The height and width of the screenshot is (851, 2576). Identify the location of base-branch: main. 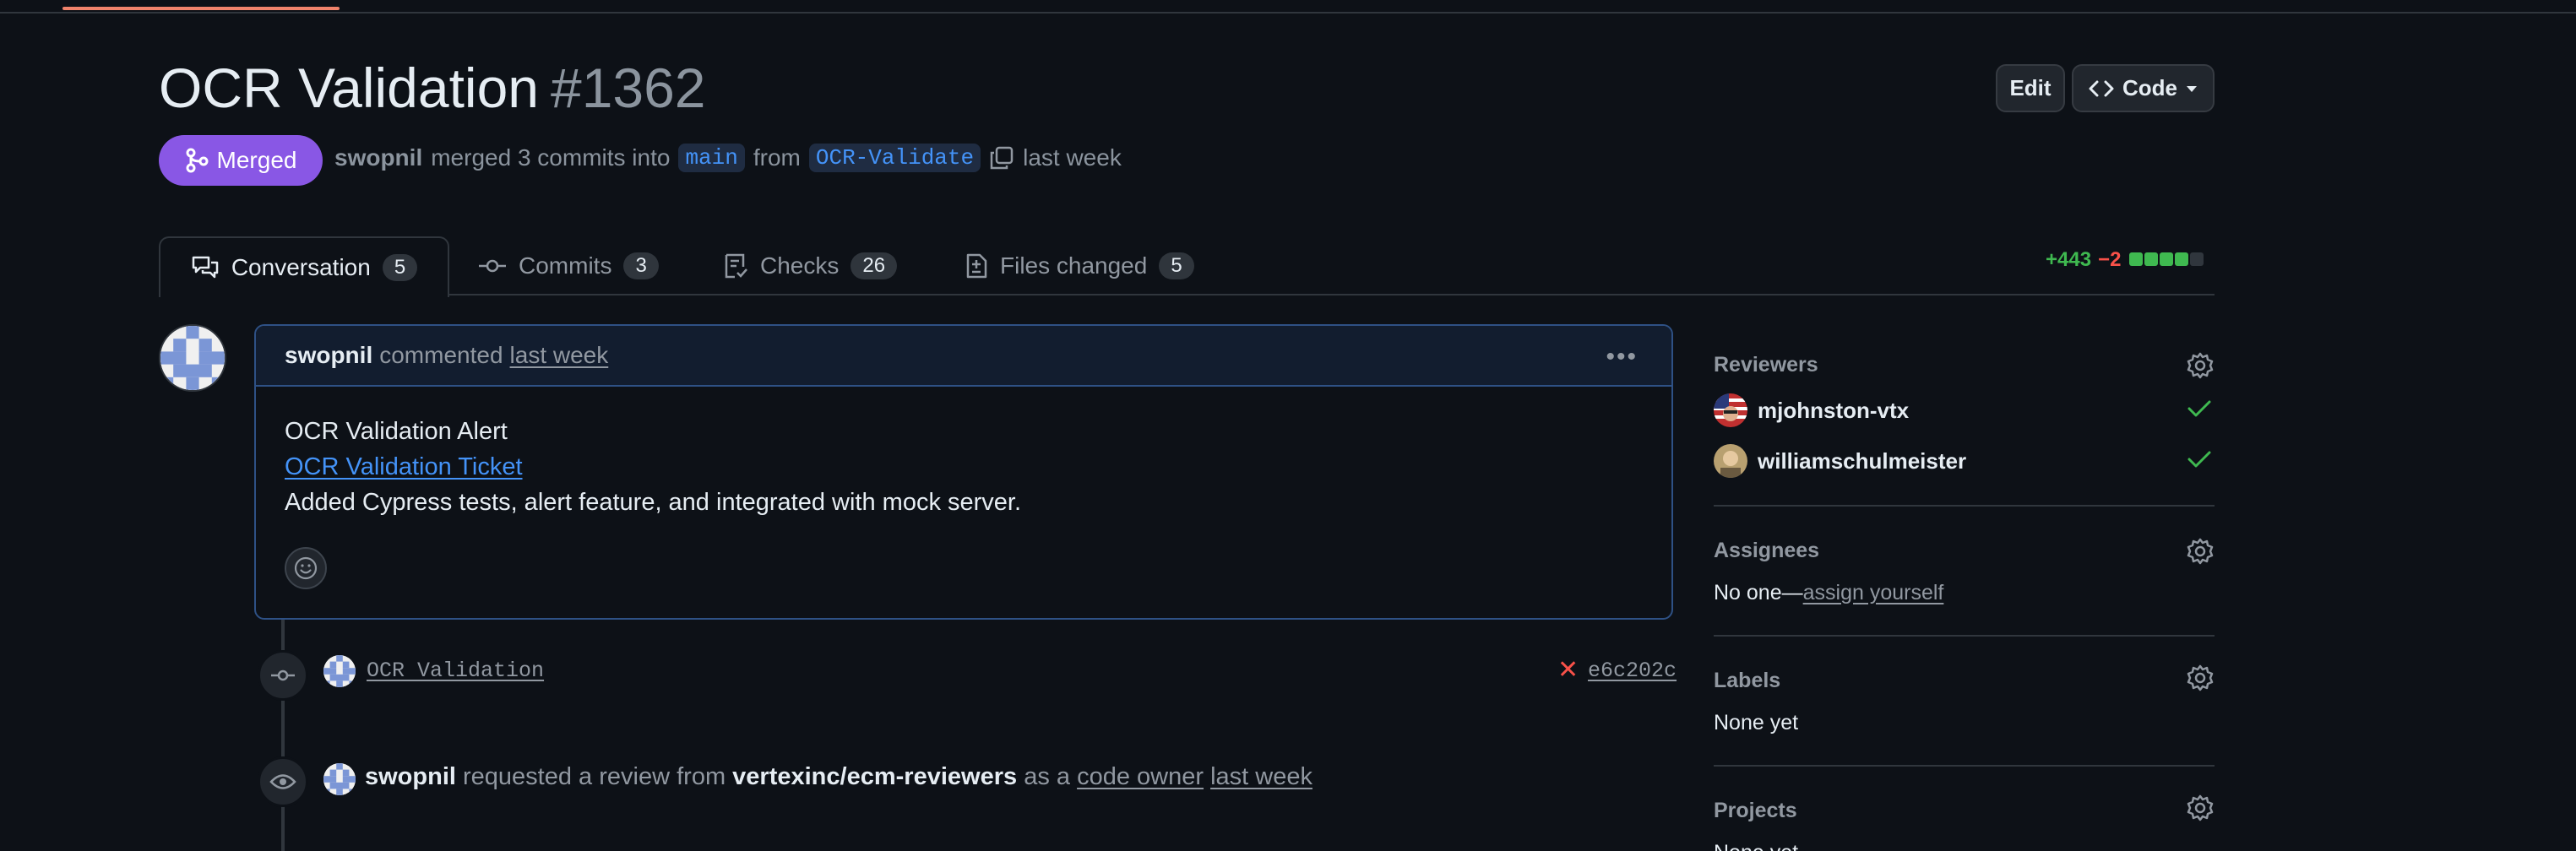
(711, 158).